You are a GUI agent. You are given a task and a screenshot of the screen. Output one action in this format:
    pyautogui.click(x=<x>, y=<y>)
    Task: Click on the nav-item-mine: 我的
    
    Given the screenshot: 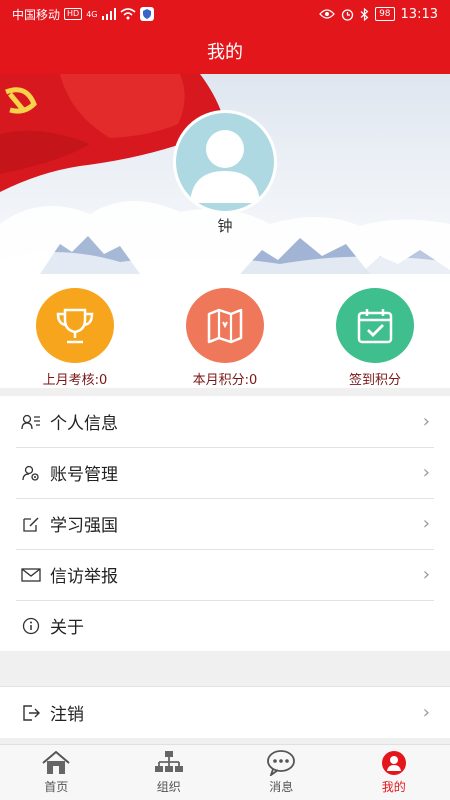 What is the action you would take?
    pyautogui.click(x=394, y=772)
    